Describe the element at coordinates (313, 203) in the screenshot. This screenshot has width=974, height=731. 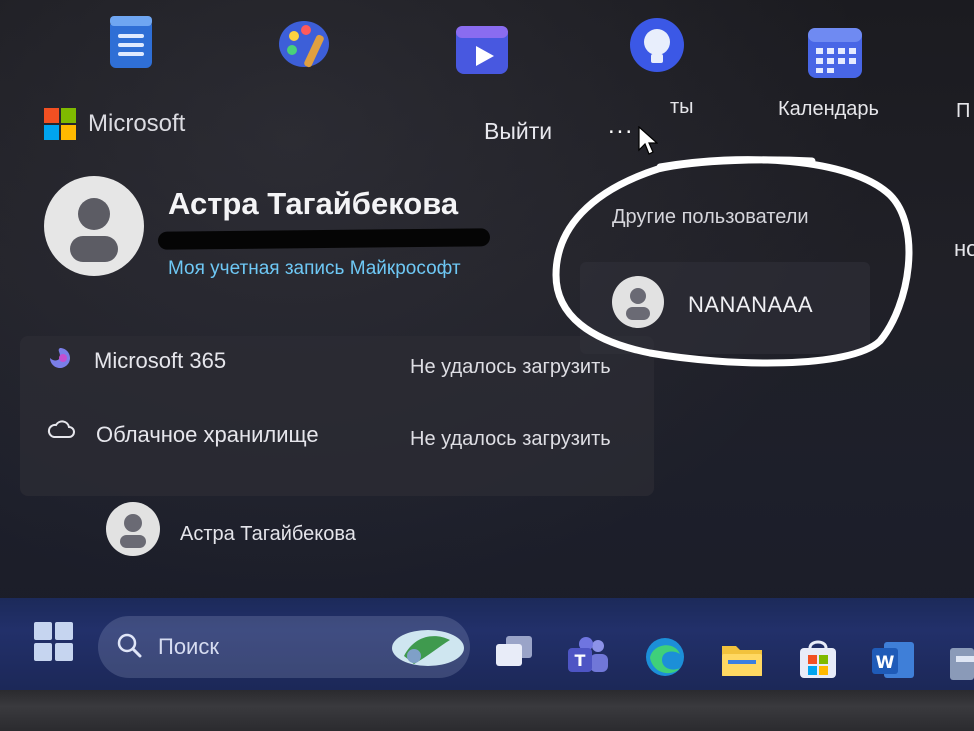
I see `account-user-name: Астра Тагайбекова` at that location.